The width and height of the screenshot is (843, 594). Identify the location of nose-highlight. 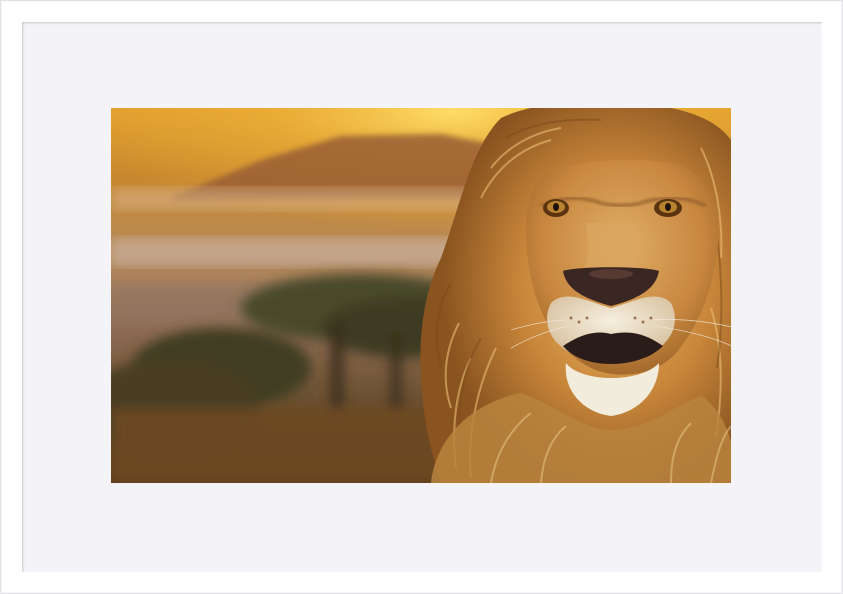
(611, 274).